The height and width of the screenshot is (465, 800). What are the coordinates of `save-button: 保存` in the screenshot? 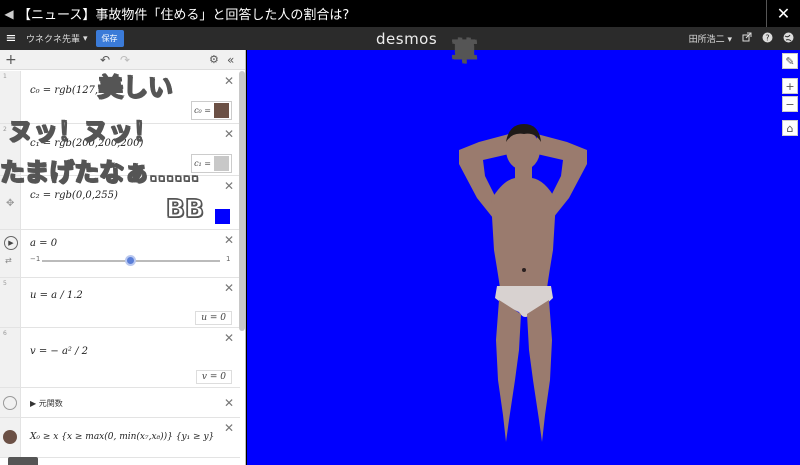 It's located at (109, 38).